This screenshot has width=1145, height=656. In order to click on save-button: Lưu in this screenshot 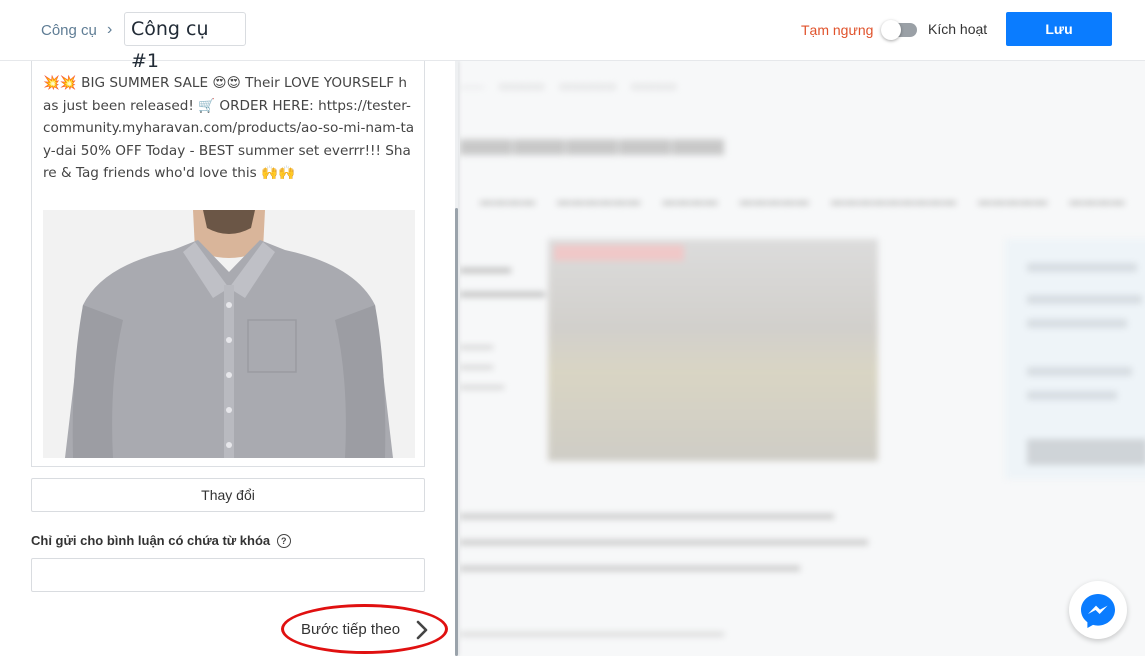, I will do `click(1059, 29)`.